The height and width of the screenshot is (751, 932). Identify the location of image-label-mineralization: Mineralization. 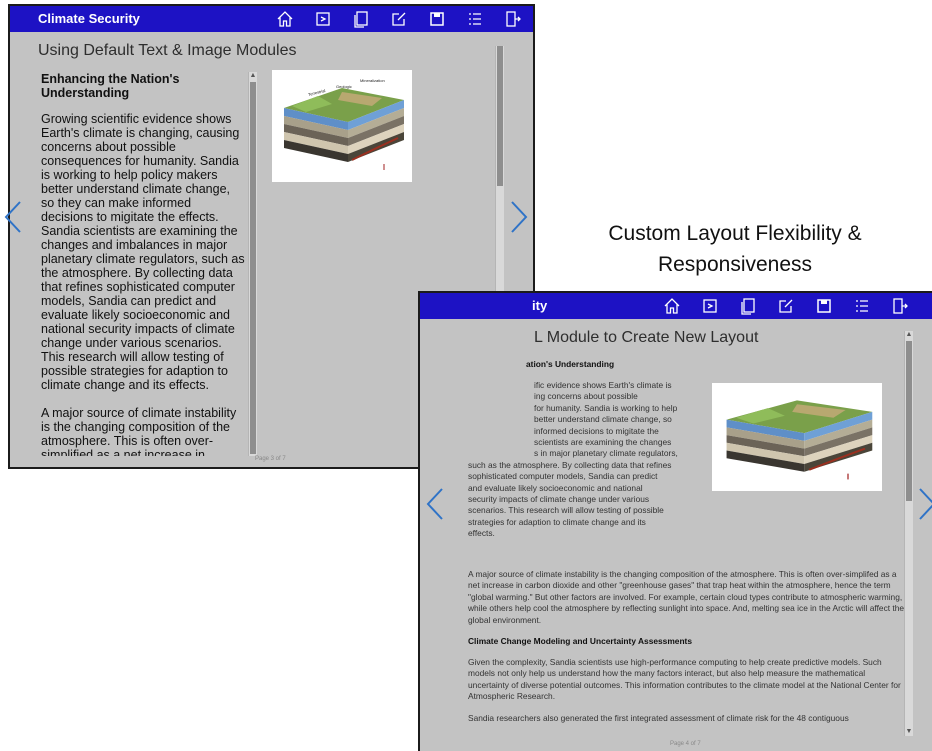
(372, 80).